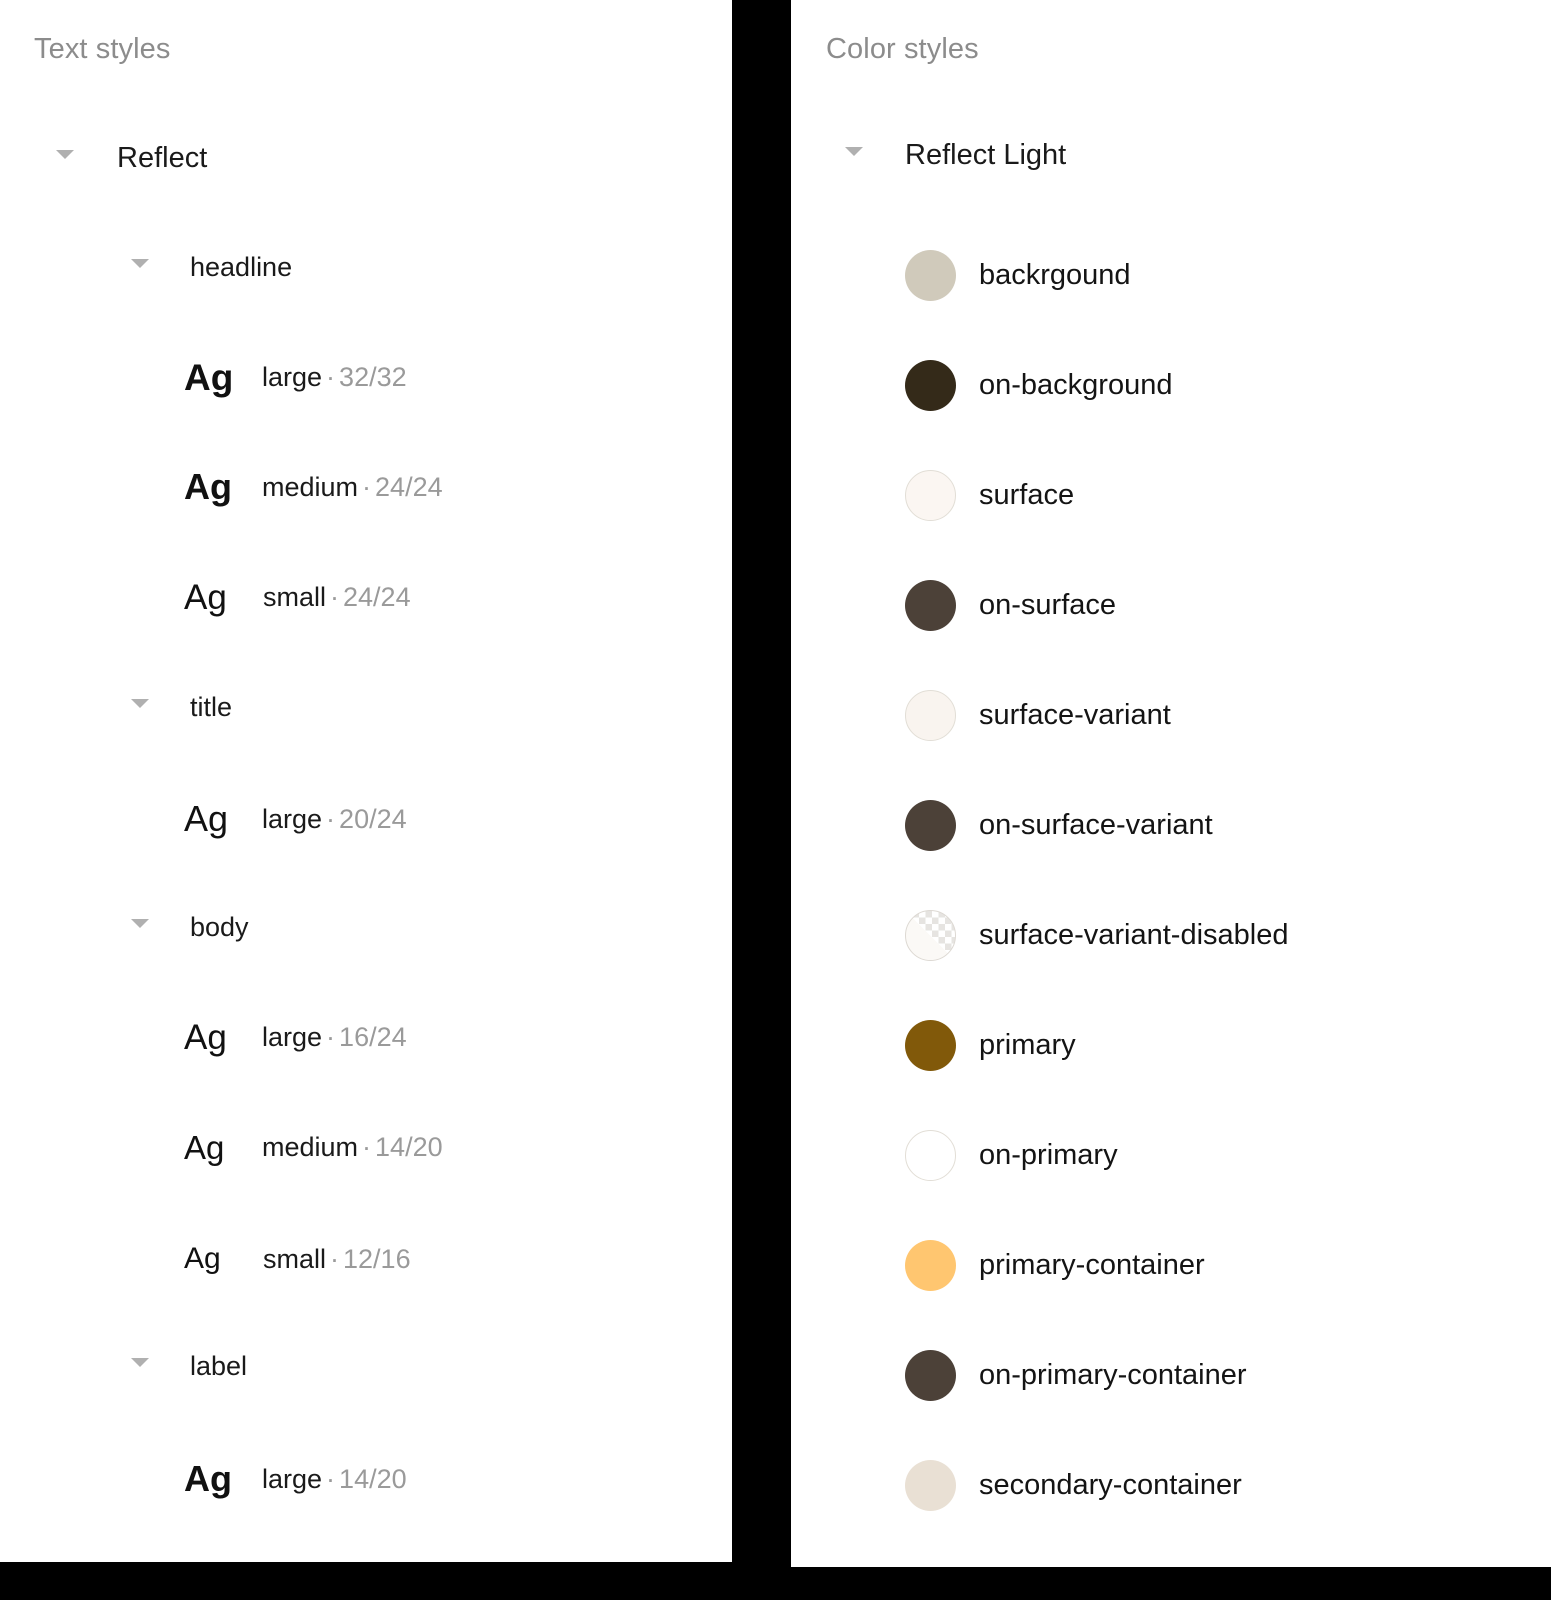 This screenshot has height=1600, width=1551. What do you see at coordinates (1027, 1044) in the screenshot?
I see `color-style-label: primary` at bounding box center [1027, 1044].